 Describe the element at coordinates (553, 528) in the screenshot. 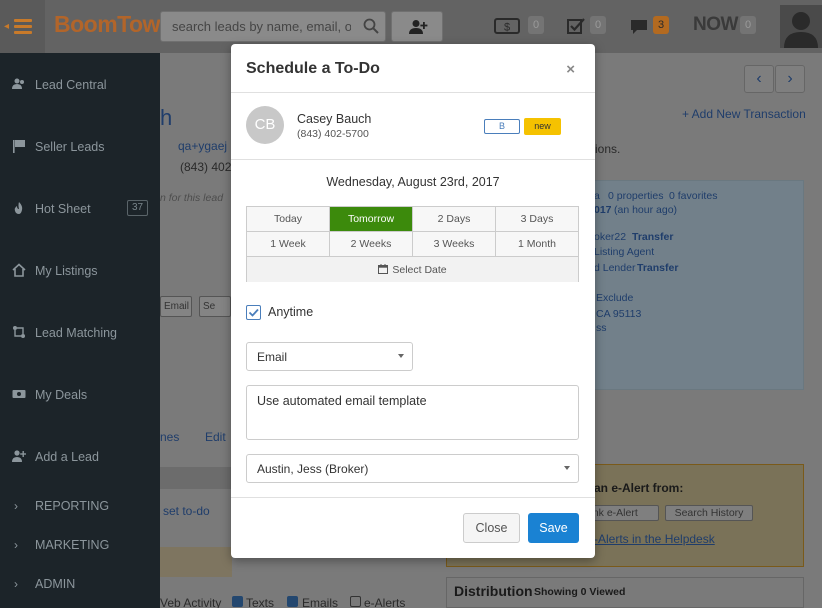

I see `save-button: Save` at that location.